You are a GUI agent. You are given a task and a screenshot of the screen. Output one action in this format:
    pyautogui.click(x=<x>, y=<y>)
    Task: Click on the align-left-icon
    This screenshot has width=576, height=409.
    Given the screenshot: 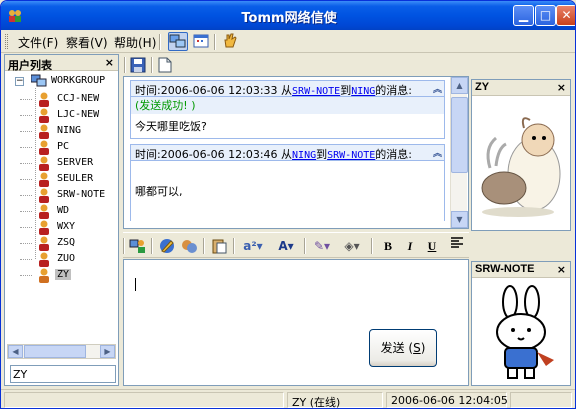 What is the action you would take?
    pyautogui.click(x=457, y=244)
    